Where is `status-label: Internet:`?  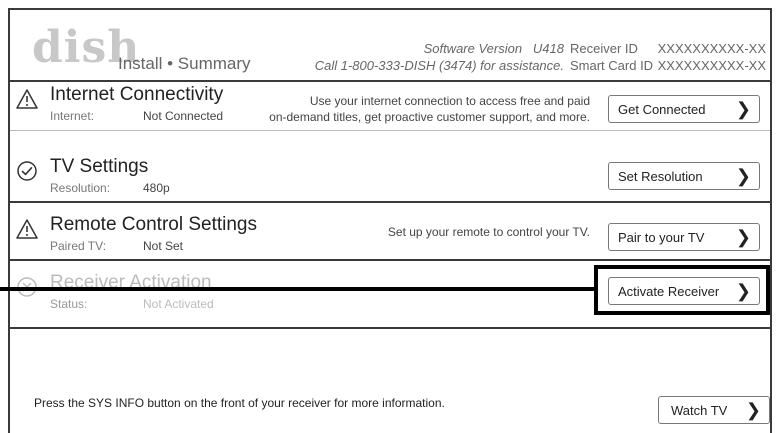 status-label: Internet: is located at coordinates (72, 116).